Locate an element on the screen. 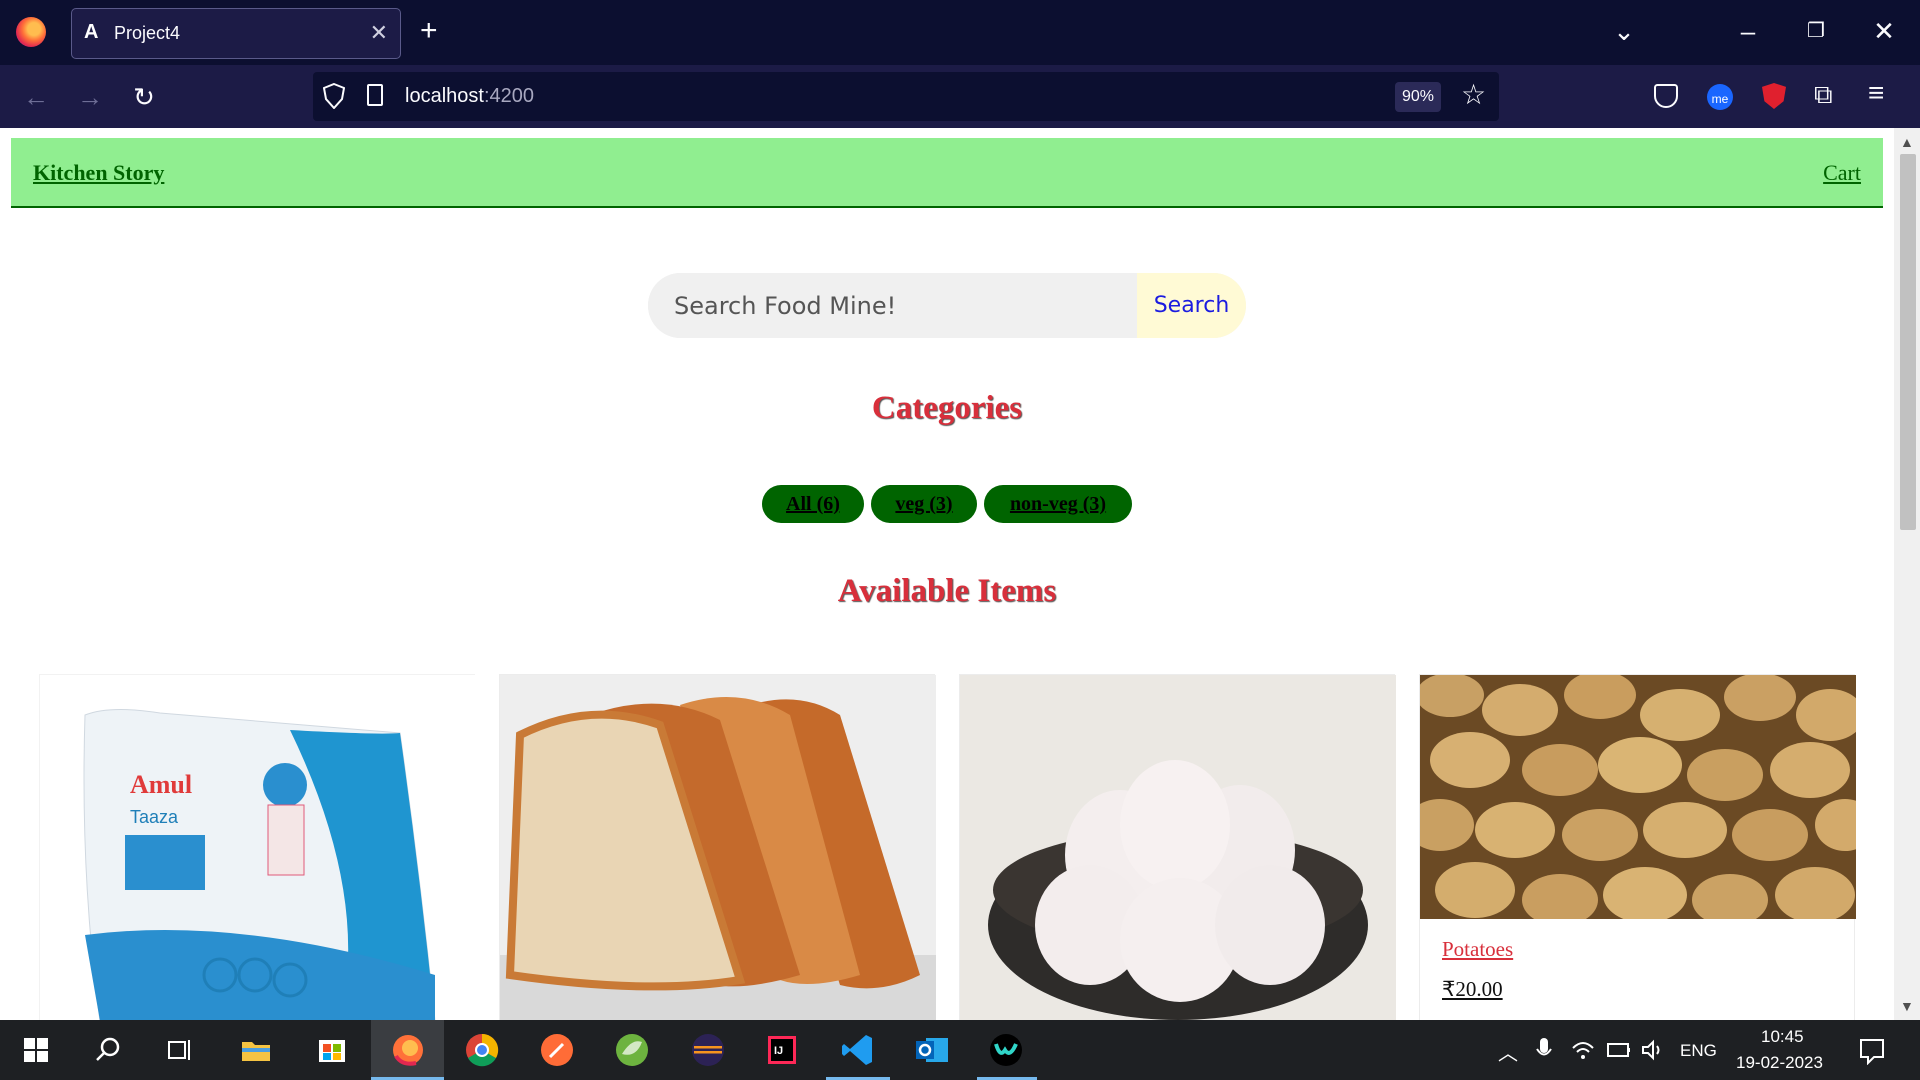 The height and width of the screenshot is (1080, 1920). cart-link: Cart is located at coordinates (1842, 173).